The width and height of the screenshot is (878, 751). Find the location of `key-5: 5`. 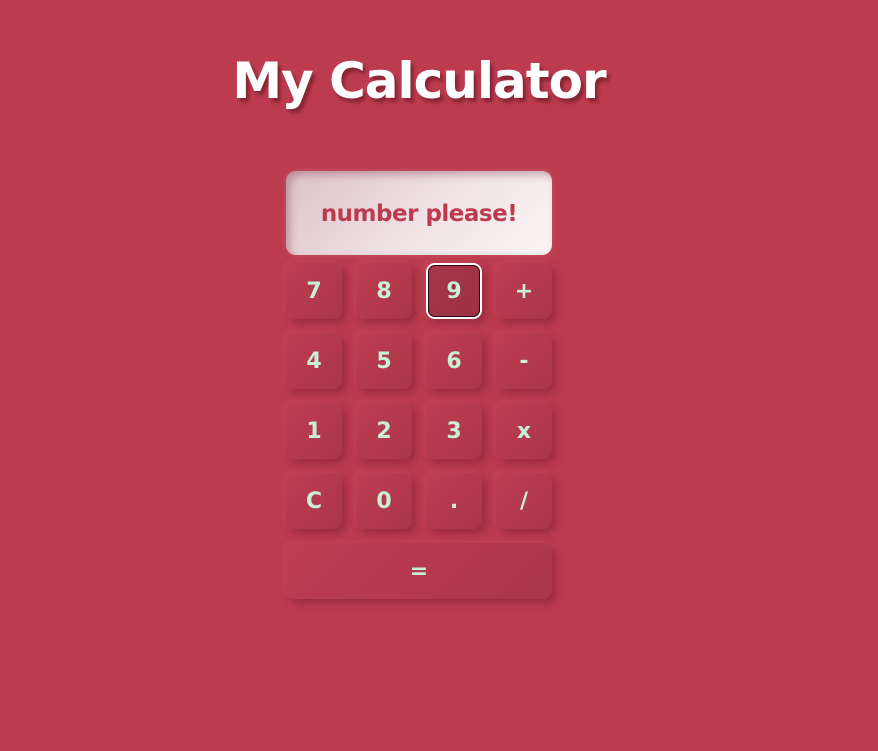

key-5: 5 is located at coordinates (384, 361).